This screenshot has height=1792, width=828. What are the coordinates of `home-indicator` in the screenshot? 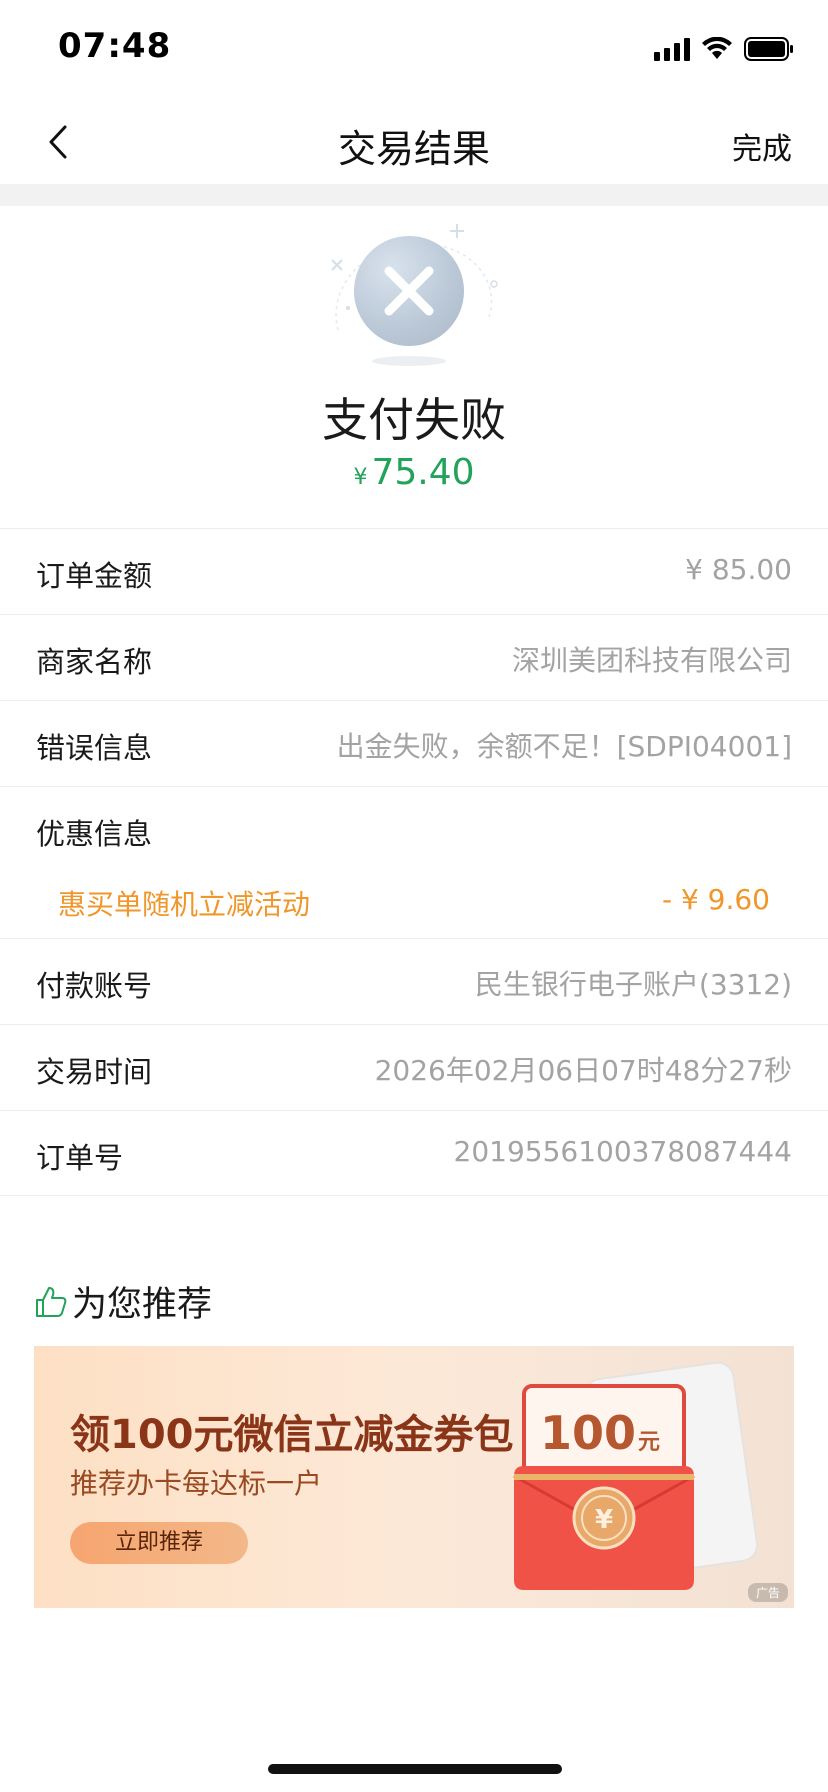 It's located at (415, 1769).